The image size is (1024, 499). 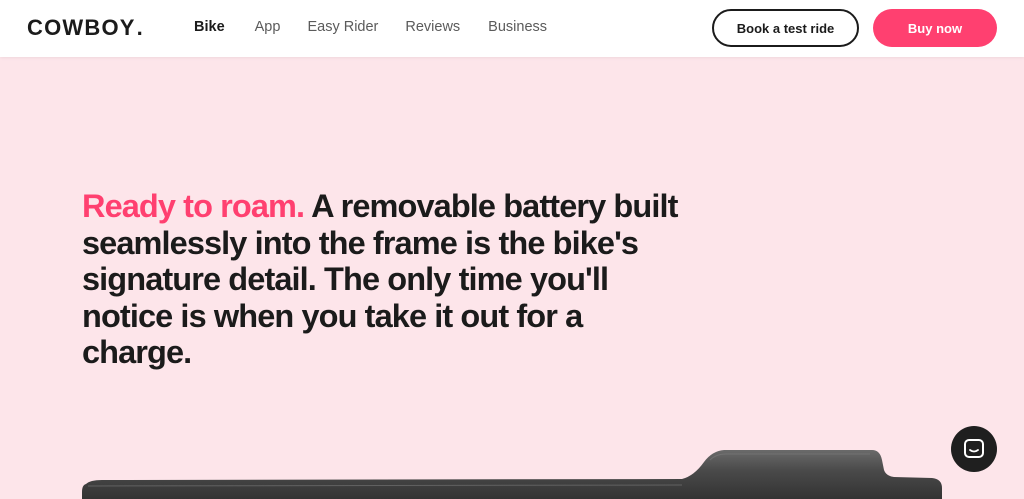 I want to click on nav-item-business: Business, so click(x=517, y=27).